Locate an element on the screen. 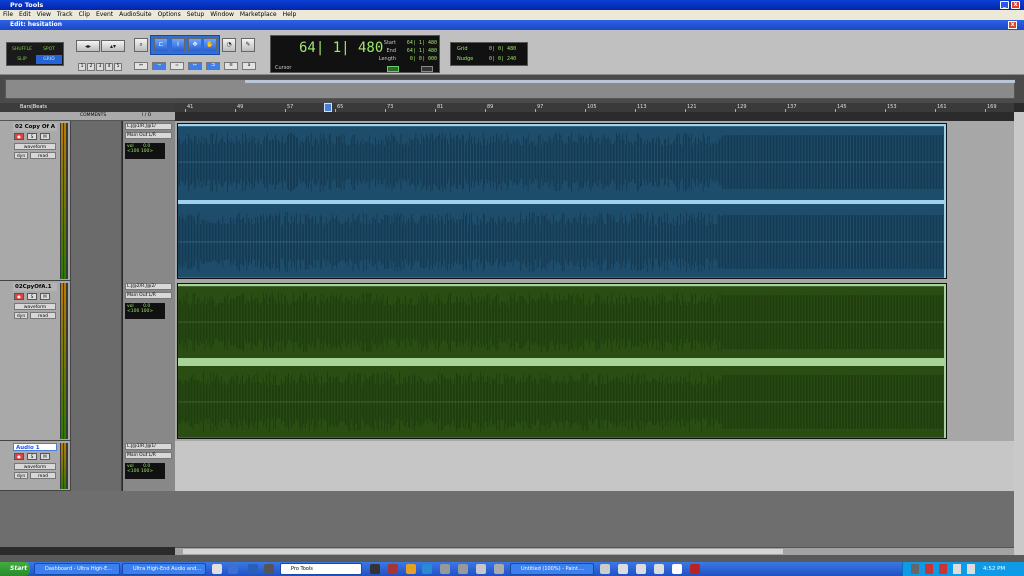  automation-follows-icon: ≡ is located at coordinates (231, 66).